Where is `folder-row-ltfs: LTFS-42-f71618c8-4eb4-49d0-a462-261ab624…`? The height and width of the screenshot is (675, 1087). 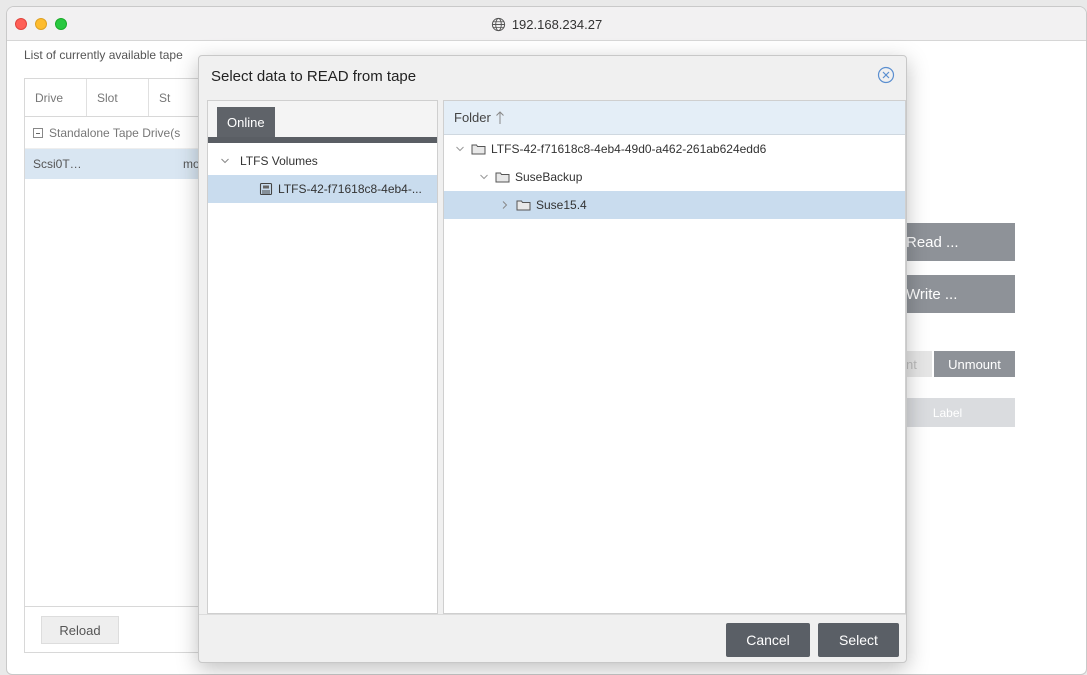
folder-row-ltfs: LTFS-42-f71618c8-4eb4-49d0-a462-261ab624… is located at coordinates (674, 149).